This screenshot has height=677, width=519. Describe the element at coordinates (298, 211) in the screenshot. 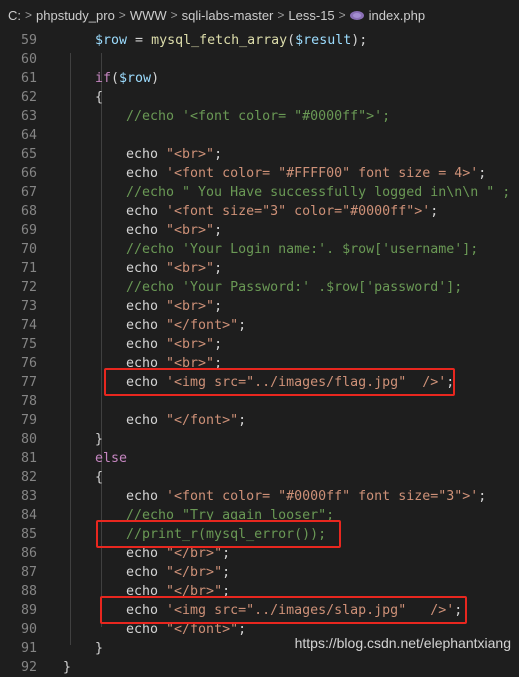

I see `code-token: '<font size="3" color="#0000ff">'` at that location.